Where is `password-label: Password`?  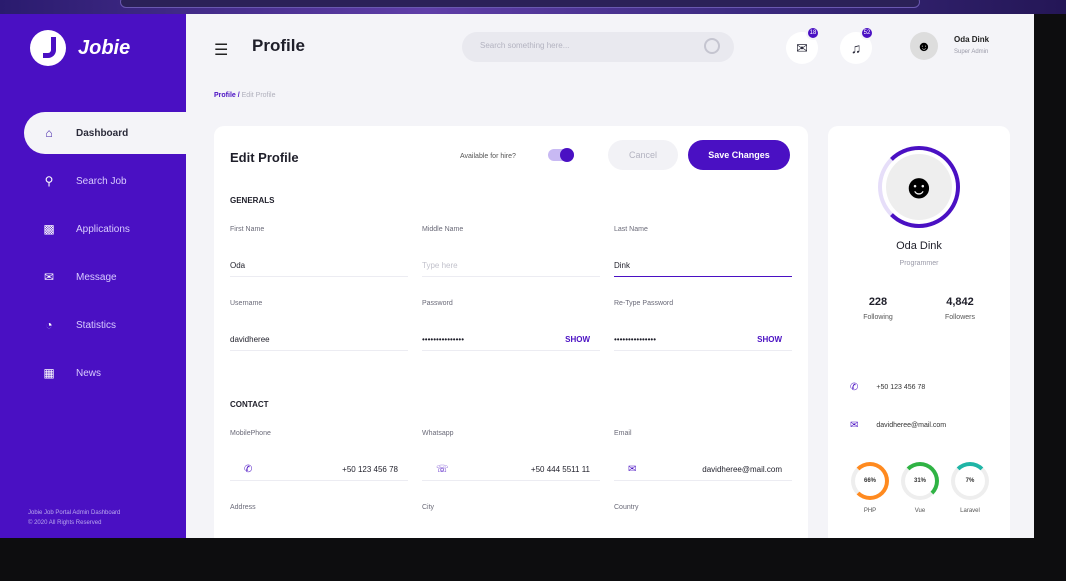 password-label: Password is located at coordinates (437, 303).